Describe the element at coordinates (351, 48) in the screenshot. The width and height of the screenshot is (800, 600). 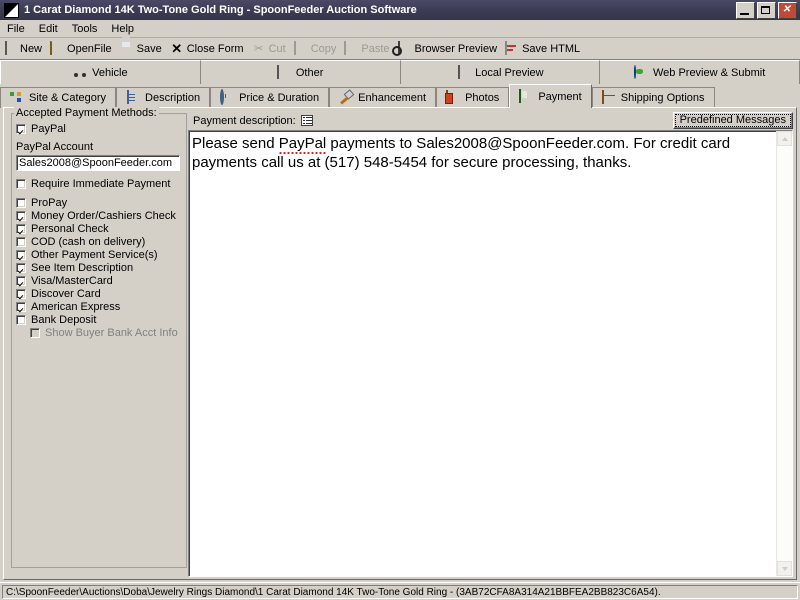
I see `paste-icon` at that location.